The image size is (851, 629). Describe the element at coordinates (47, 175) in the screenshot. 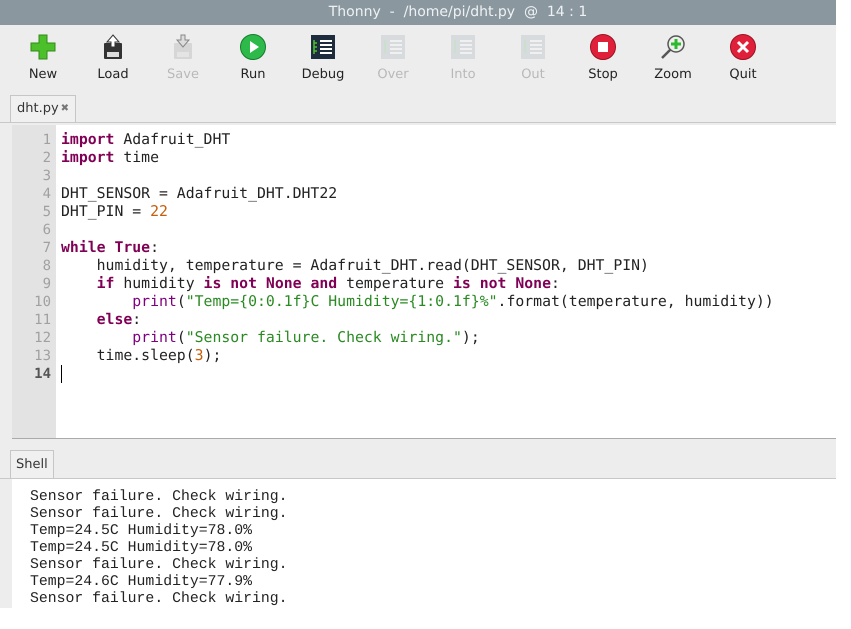

I see `line-number: 3` at that location.